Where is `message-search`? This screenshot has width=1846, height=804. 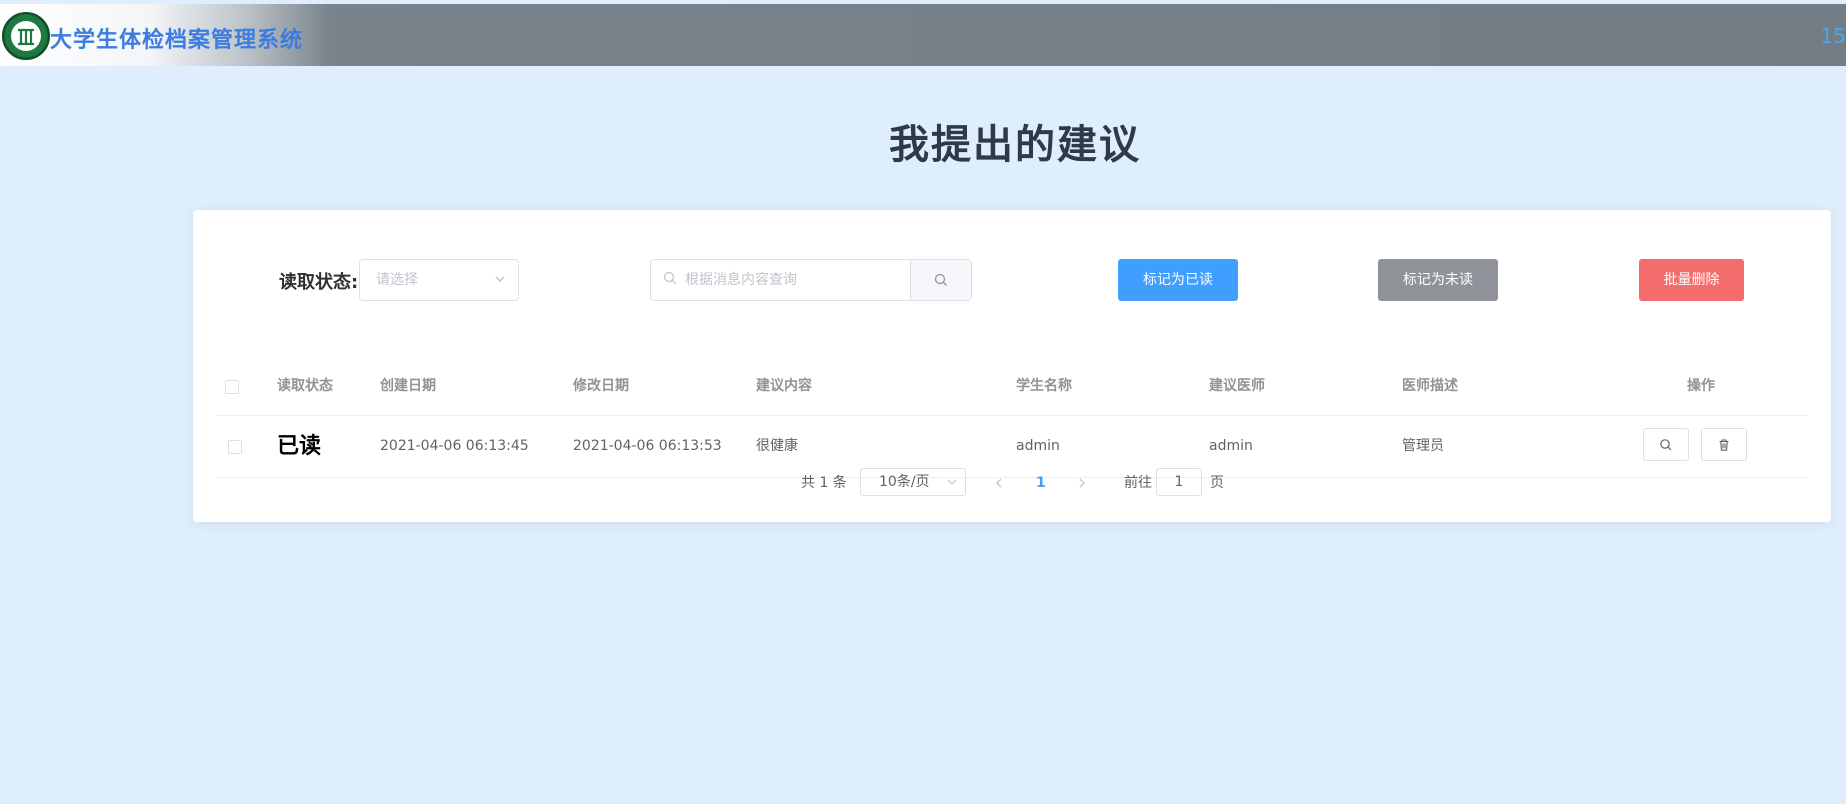
message-search is located at coordinates (811, 280).